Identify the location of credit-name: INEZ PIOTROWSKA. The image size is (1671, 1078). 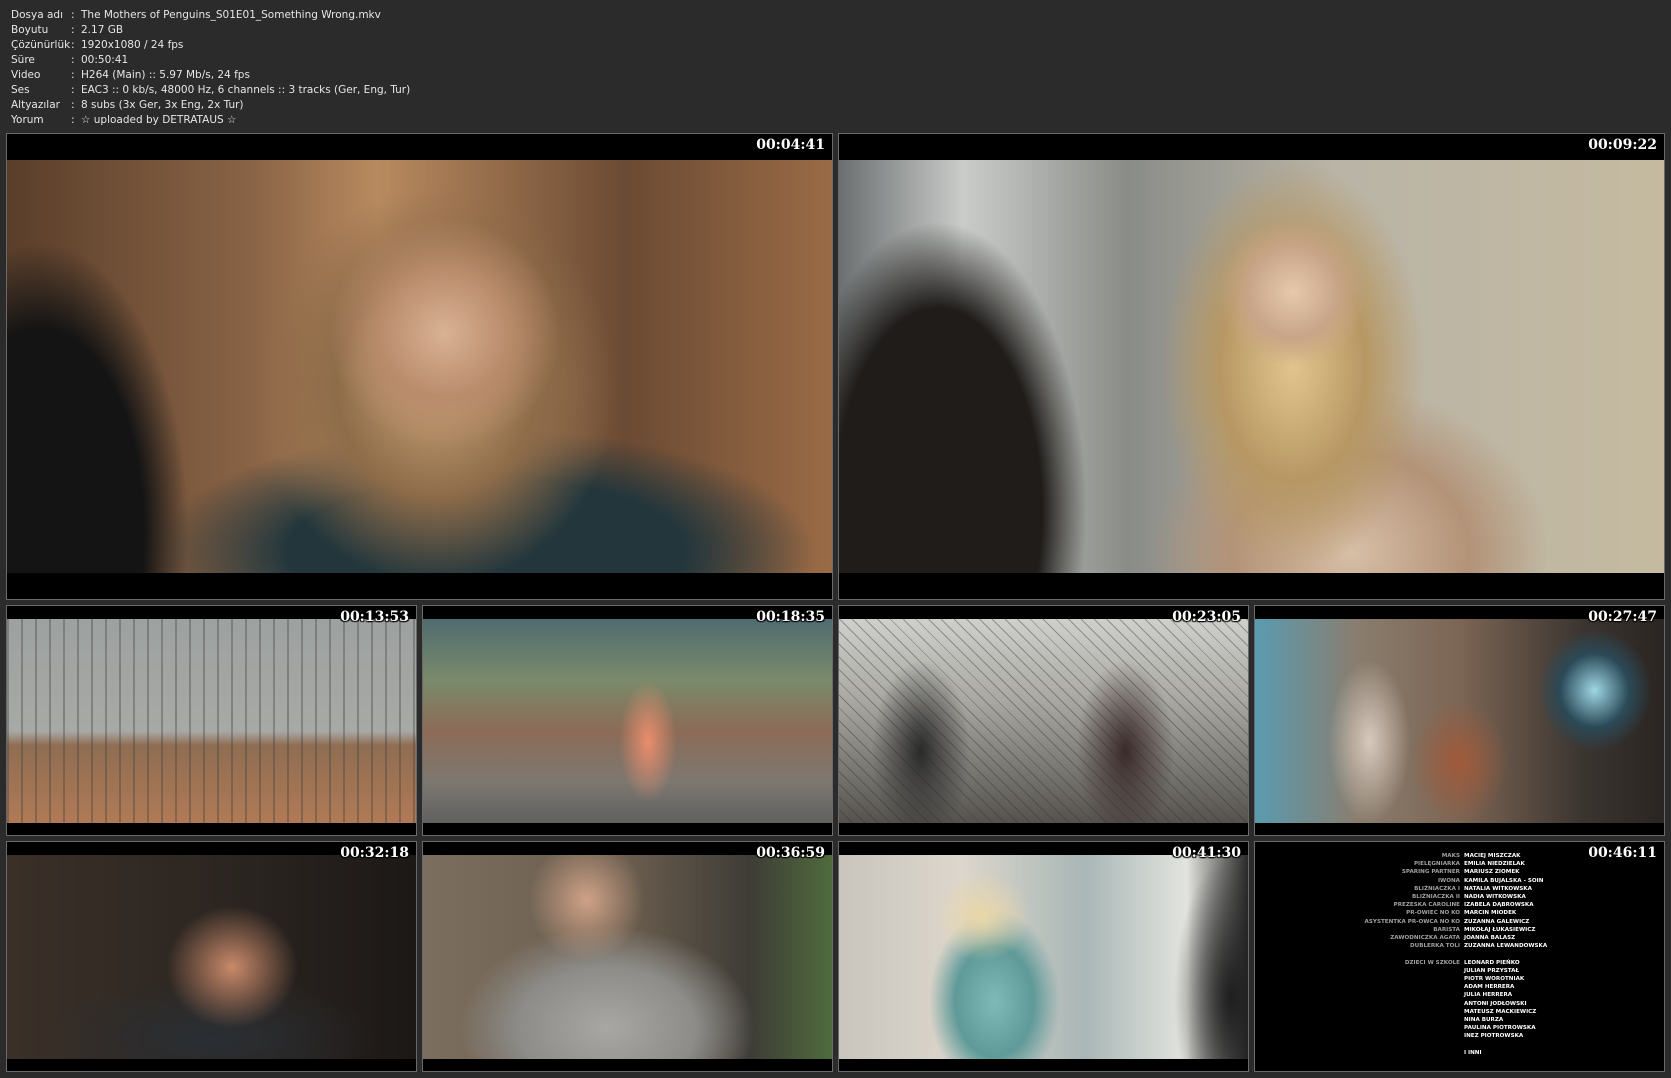
(1494, 1036).